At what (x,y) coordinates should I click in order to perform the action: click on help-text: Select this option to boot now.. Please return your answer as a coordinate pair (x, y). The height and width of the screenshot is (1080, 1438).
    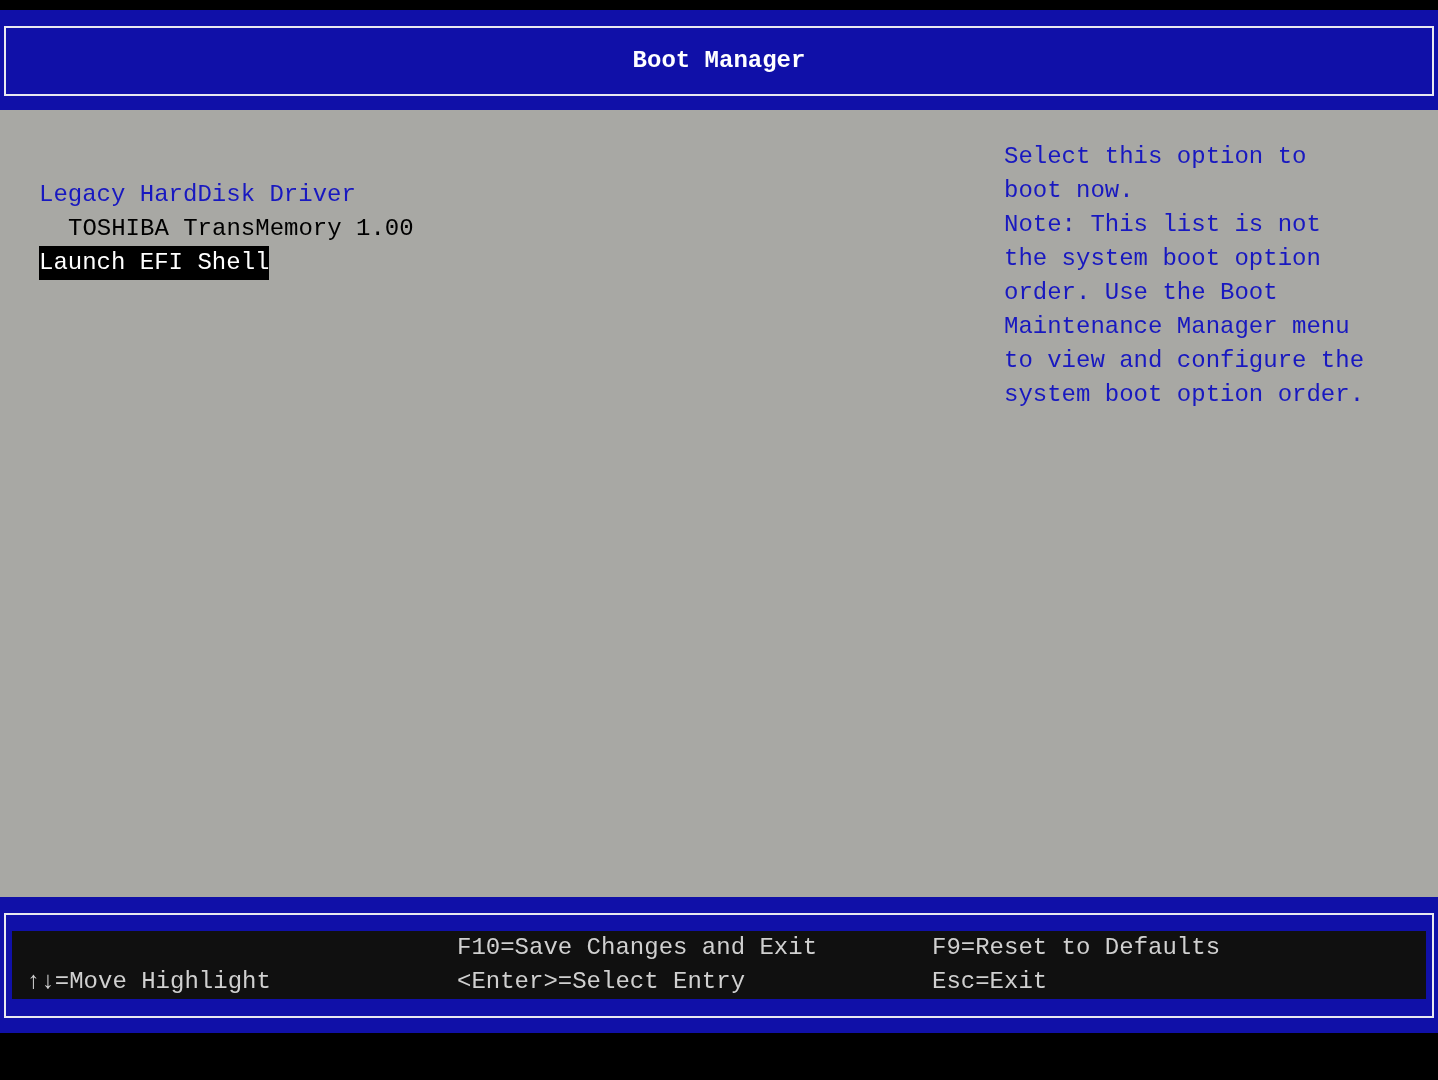
    Looking at the image, I should click on (1156, 174).